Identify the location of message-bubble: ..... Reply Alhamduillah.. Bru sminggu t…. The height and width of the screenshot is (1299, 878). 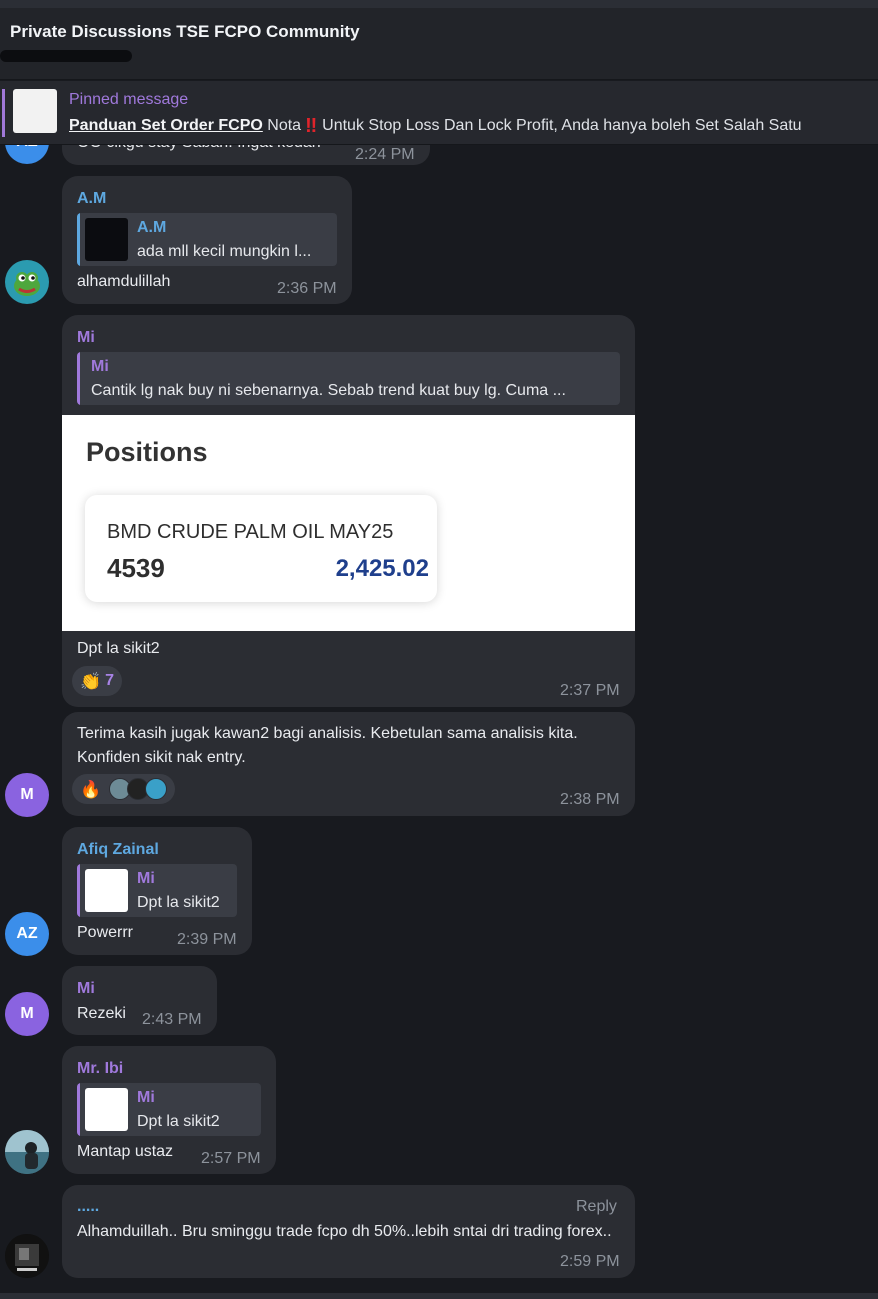
(348, 1231).